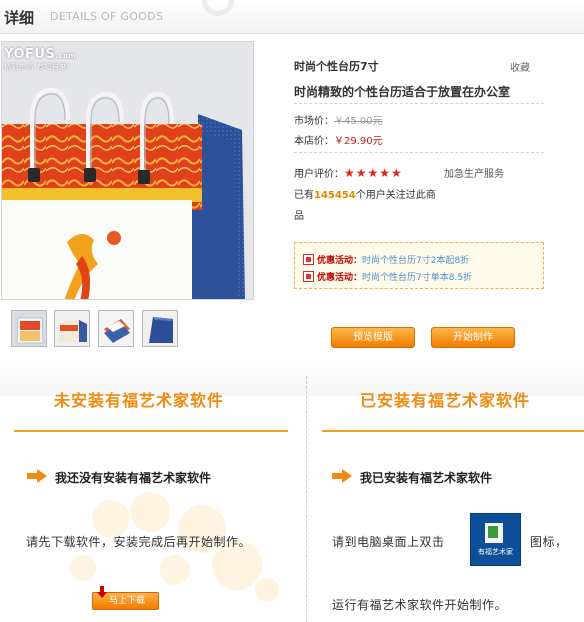  What do you see at coordinates (426, 478) in the screenshot?
I see `installed-step: 我已安装有福艺术家软件` at bounding box center [426, 478].